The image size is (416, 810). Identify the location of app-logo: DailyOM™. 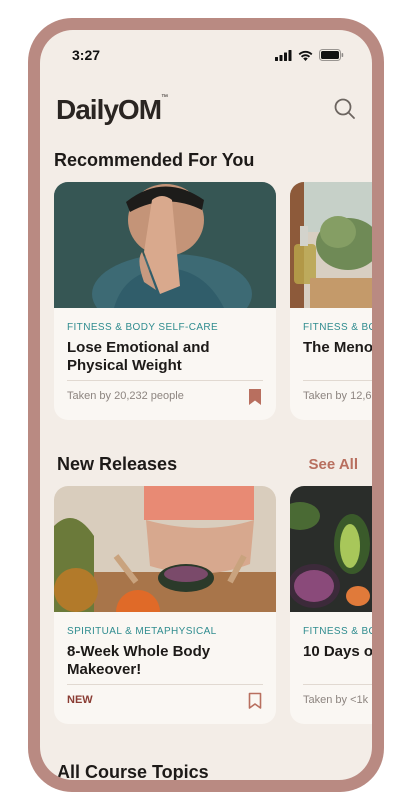
(112, 110).